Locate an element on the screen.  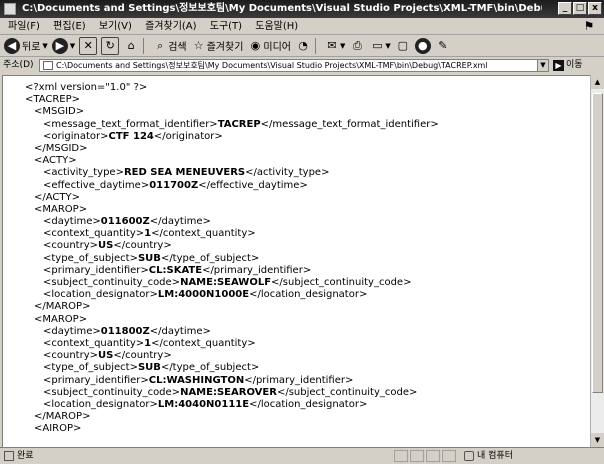
go-button: ▶ 이동 is located at coordinates (568, 65).